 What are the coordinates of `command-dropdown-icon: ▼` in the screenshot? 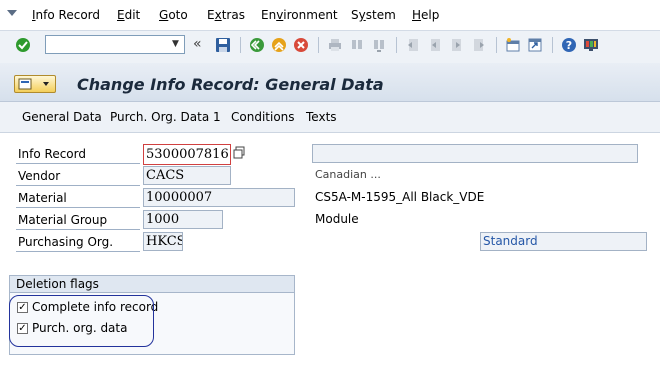 It's located at (175, 44).